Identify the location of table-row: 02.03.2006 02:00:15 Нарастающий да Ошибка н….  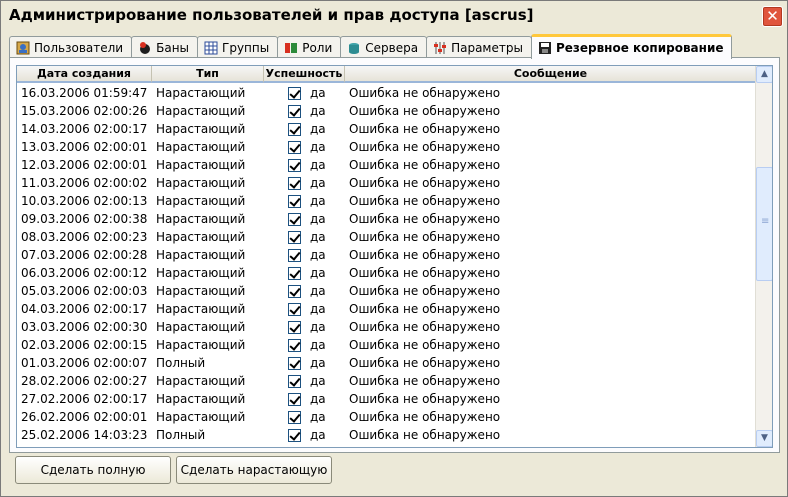
(387, 345).